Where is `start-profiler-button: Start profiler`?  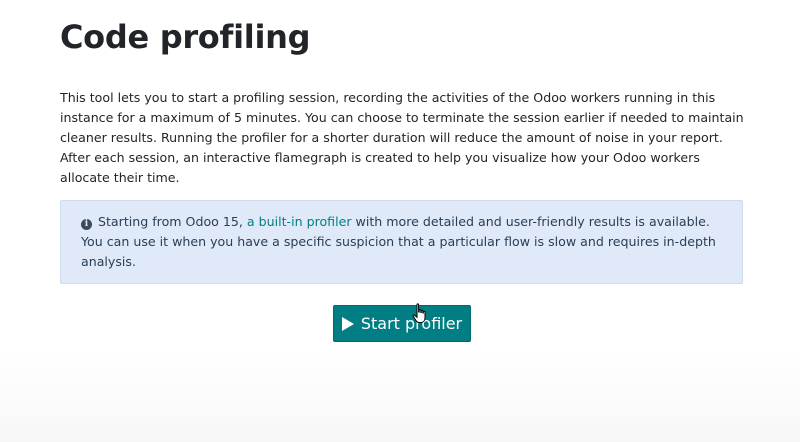 start-profiler-button: Start profiler is located at coordinates (402, 323).